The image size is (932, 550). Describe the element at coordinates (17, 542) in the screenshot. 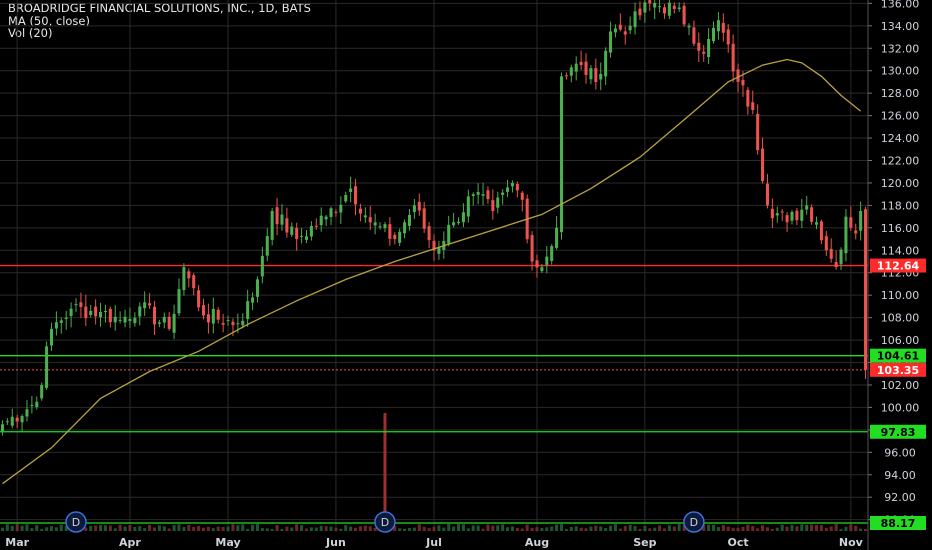

I see `x-tick-label: Mar` at that location.